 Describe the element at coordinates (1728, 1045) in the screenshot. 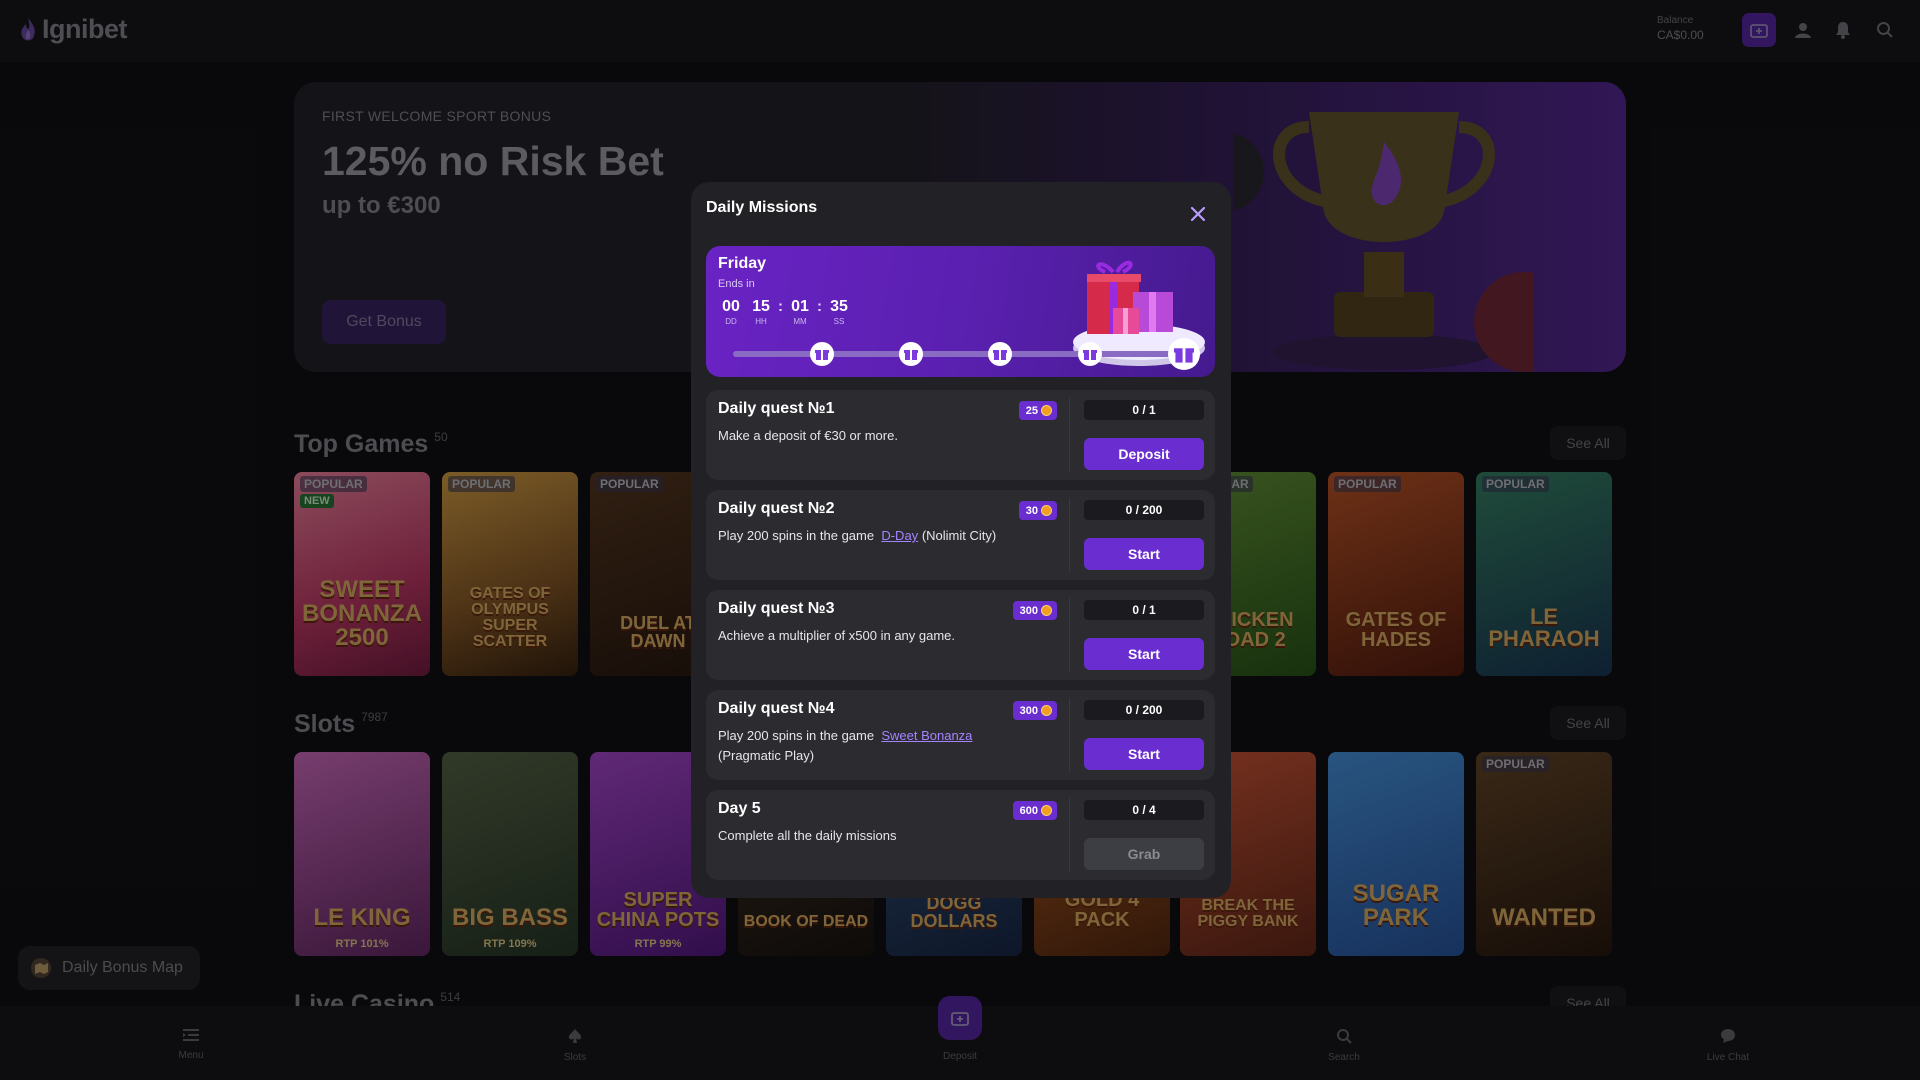

I see `nav-live-chat: Live Chat` at that location.